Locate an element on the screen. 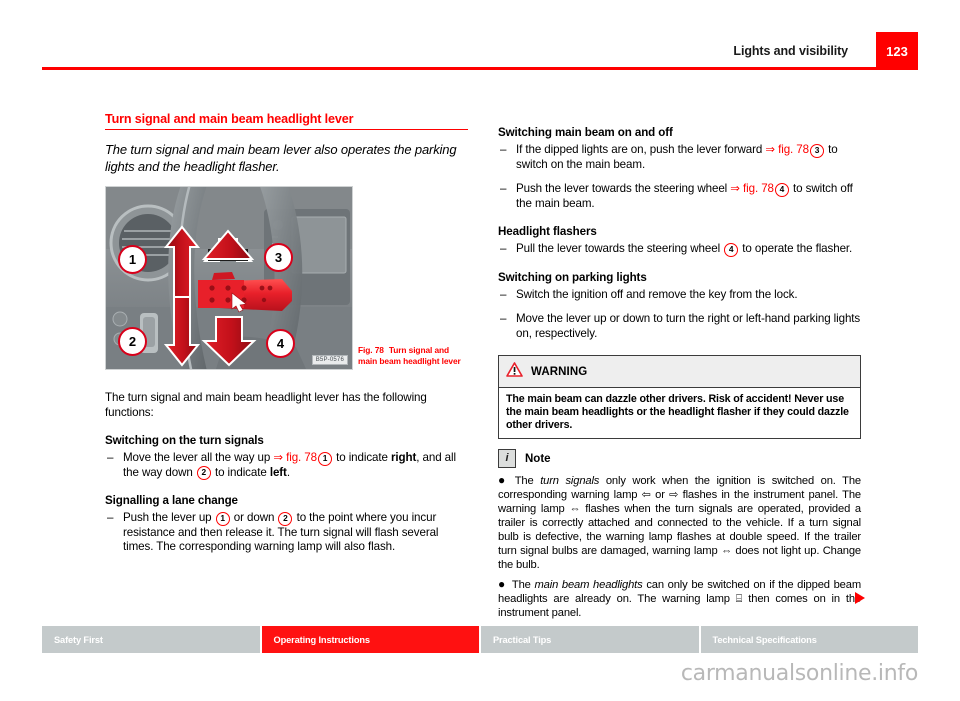 This screenshot has height=701, width=960. text-run: or is located at coordinates (660, 495).